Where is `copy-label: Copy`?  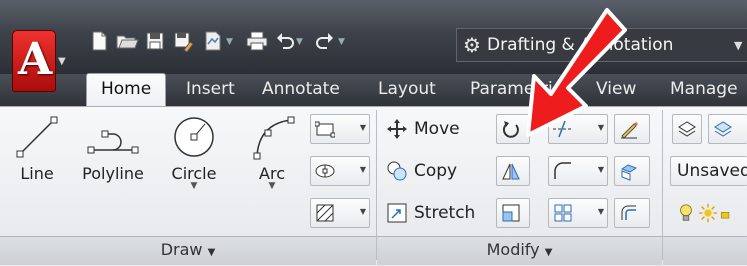
copy-label: Copy is located at coordinates (436, 171).